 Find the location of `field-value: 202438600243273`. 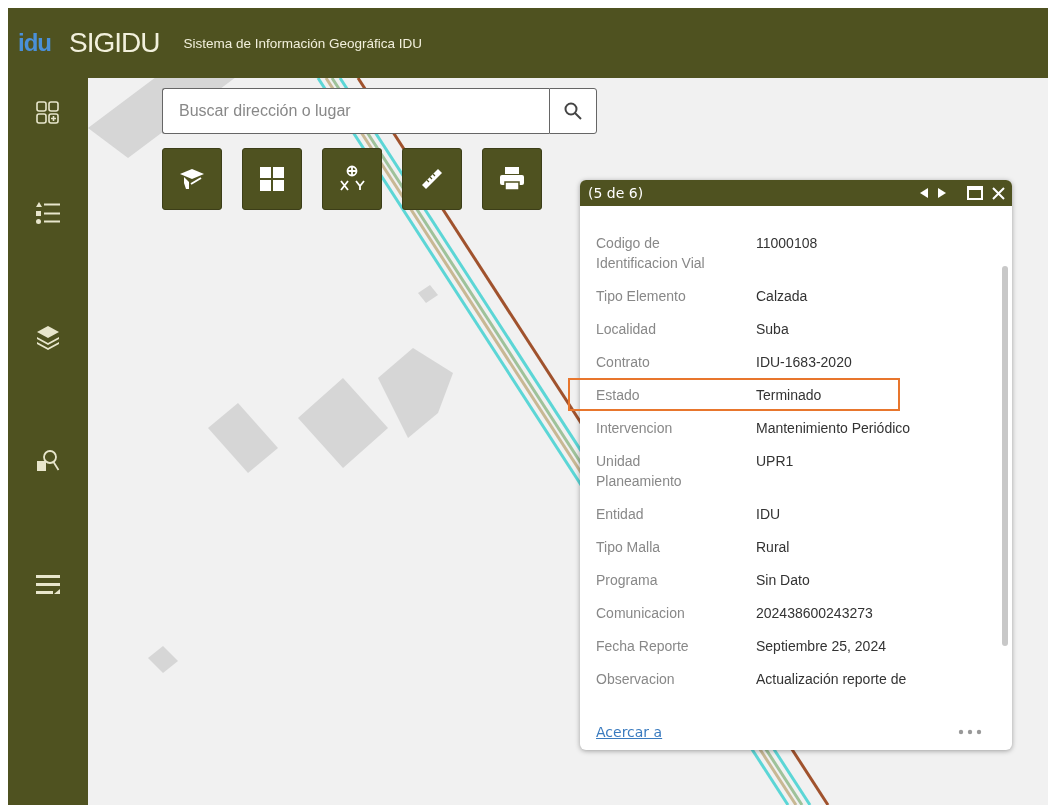

field-value: 202438600243273 is located at coordinates (814, 613).